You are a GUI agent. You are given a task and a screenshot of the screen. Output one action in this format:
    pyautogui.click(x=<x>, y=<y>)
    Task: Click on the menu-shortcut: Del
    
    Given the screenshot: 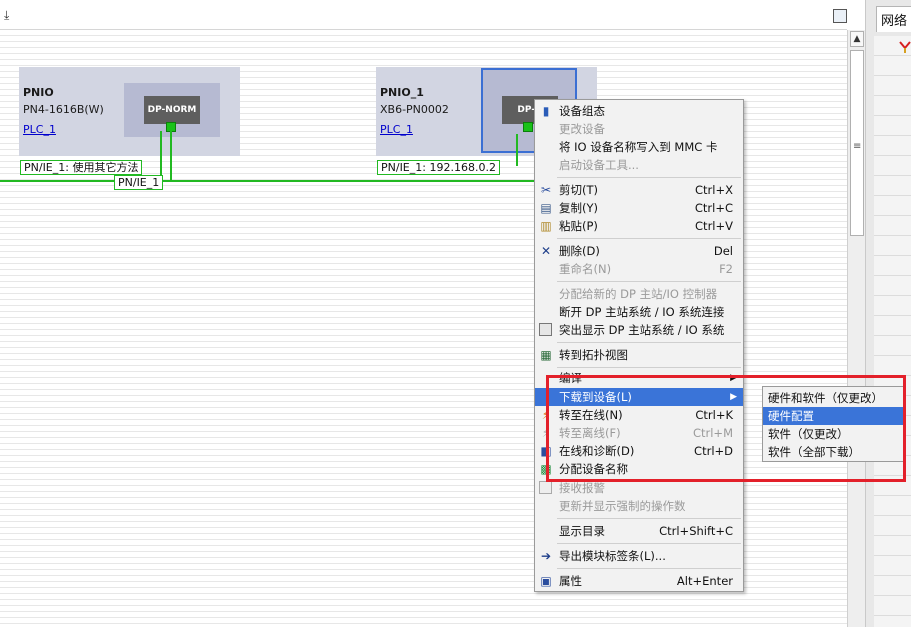 What is the action you would take?
    pyautogui.click(x=723, y=251)
    